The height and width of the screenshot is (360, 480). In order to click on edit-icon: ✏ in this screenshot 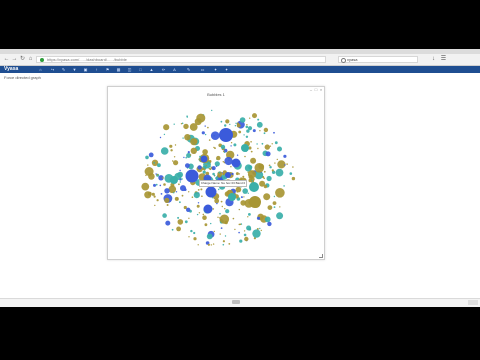, I will do `click(163, 69)`.